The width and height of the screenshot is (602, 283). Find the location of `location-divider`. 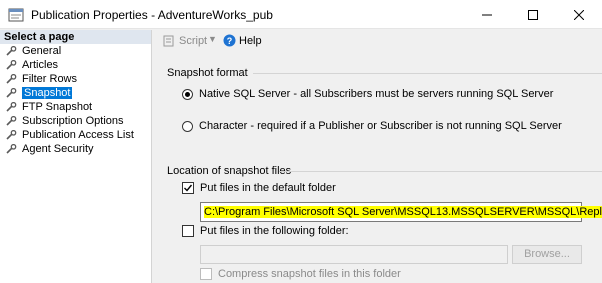

location-divider is located at coordinates (440, 171).